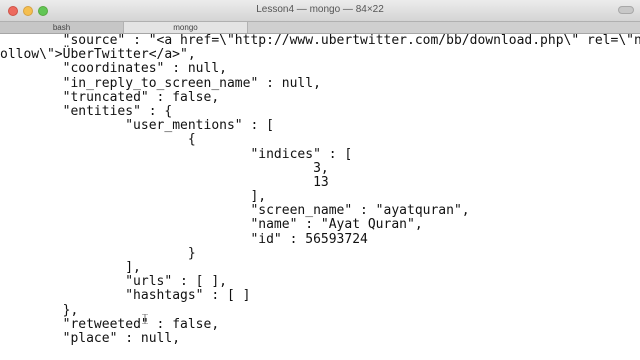  What do you see at coordinates (39, 310) in the screenshot?
I see `terminal-line: },` at bounding box center [39, 310].